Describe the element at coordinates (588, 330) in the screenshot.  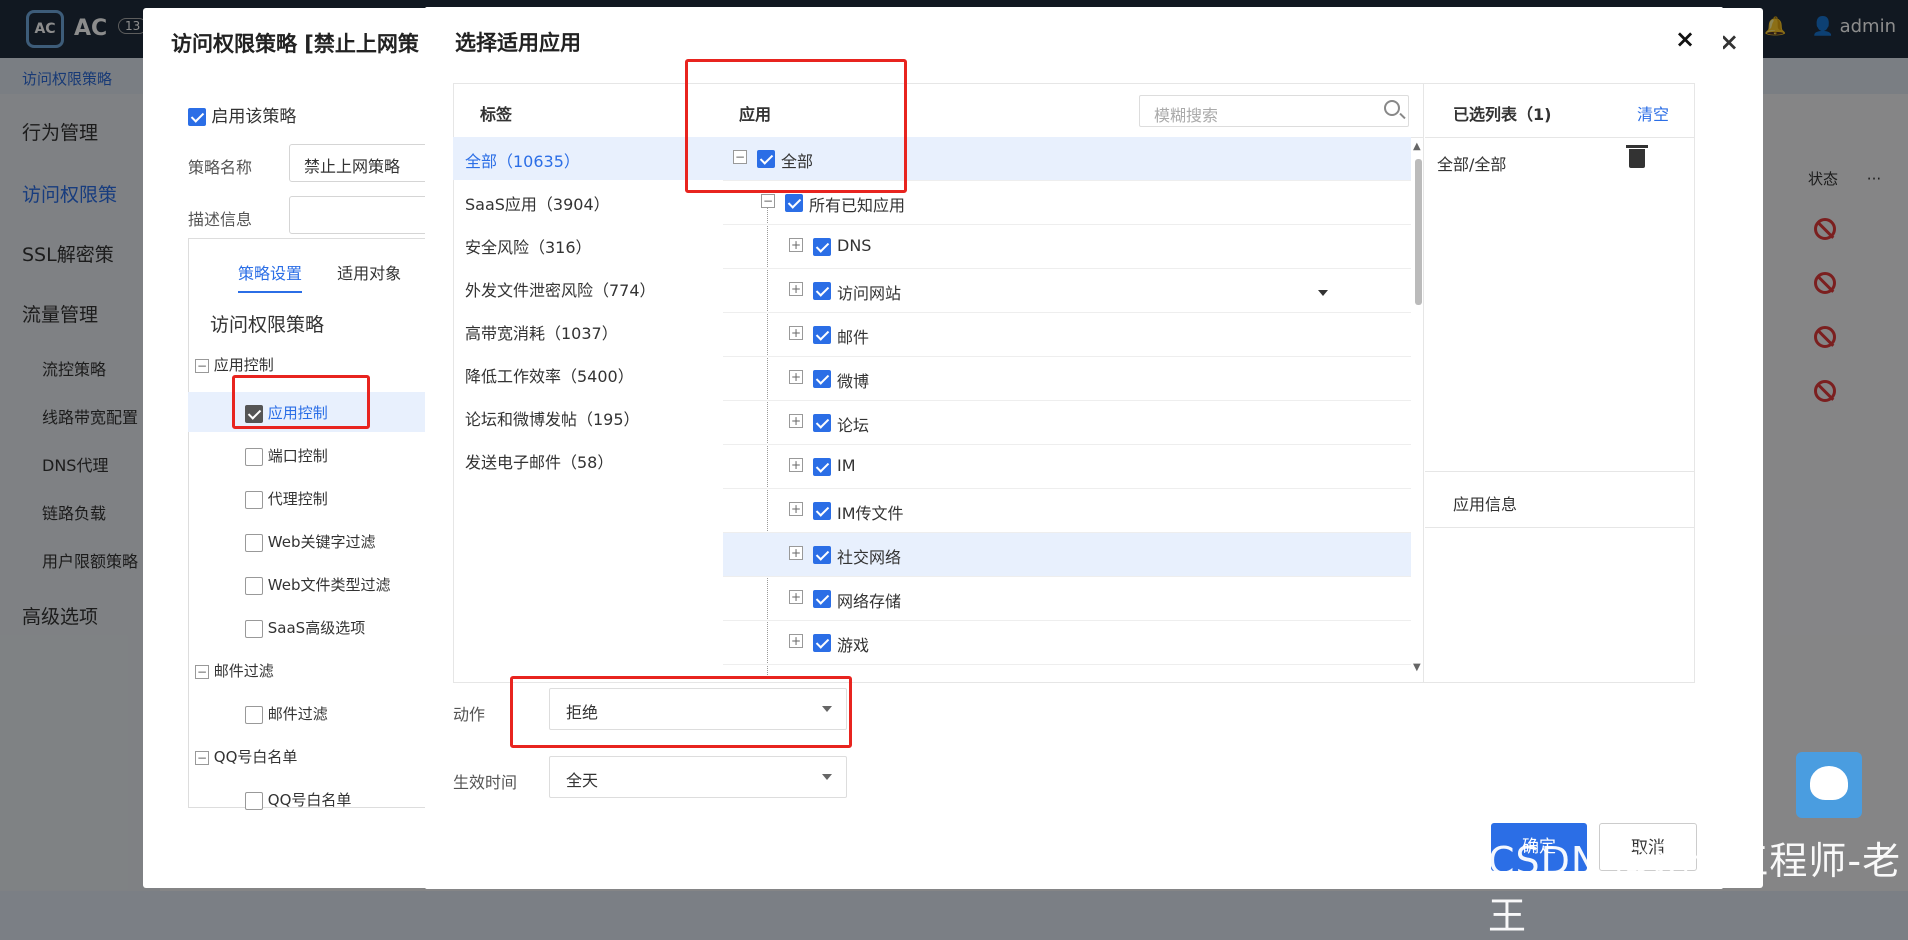
I see `tag-item: 高带宽消耗（1037）` at that location.